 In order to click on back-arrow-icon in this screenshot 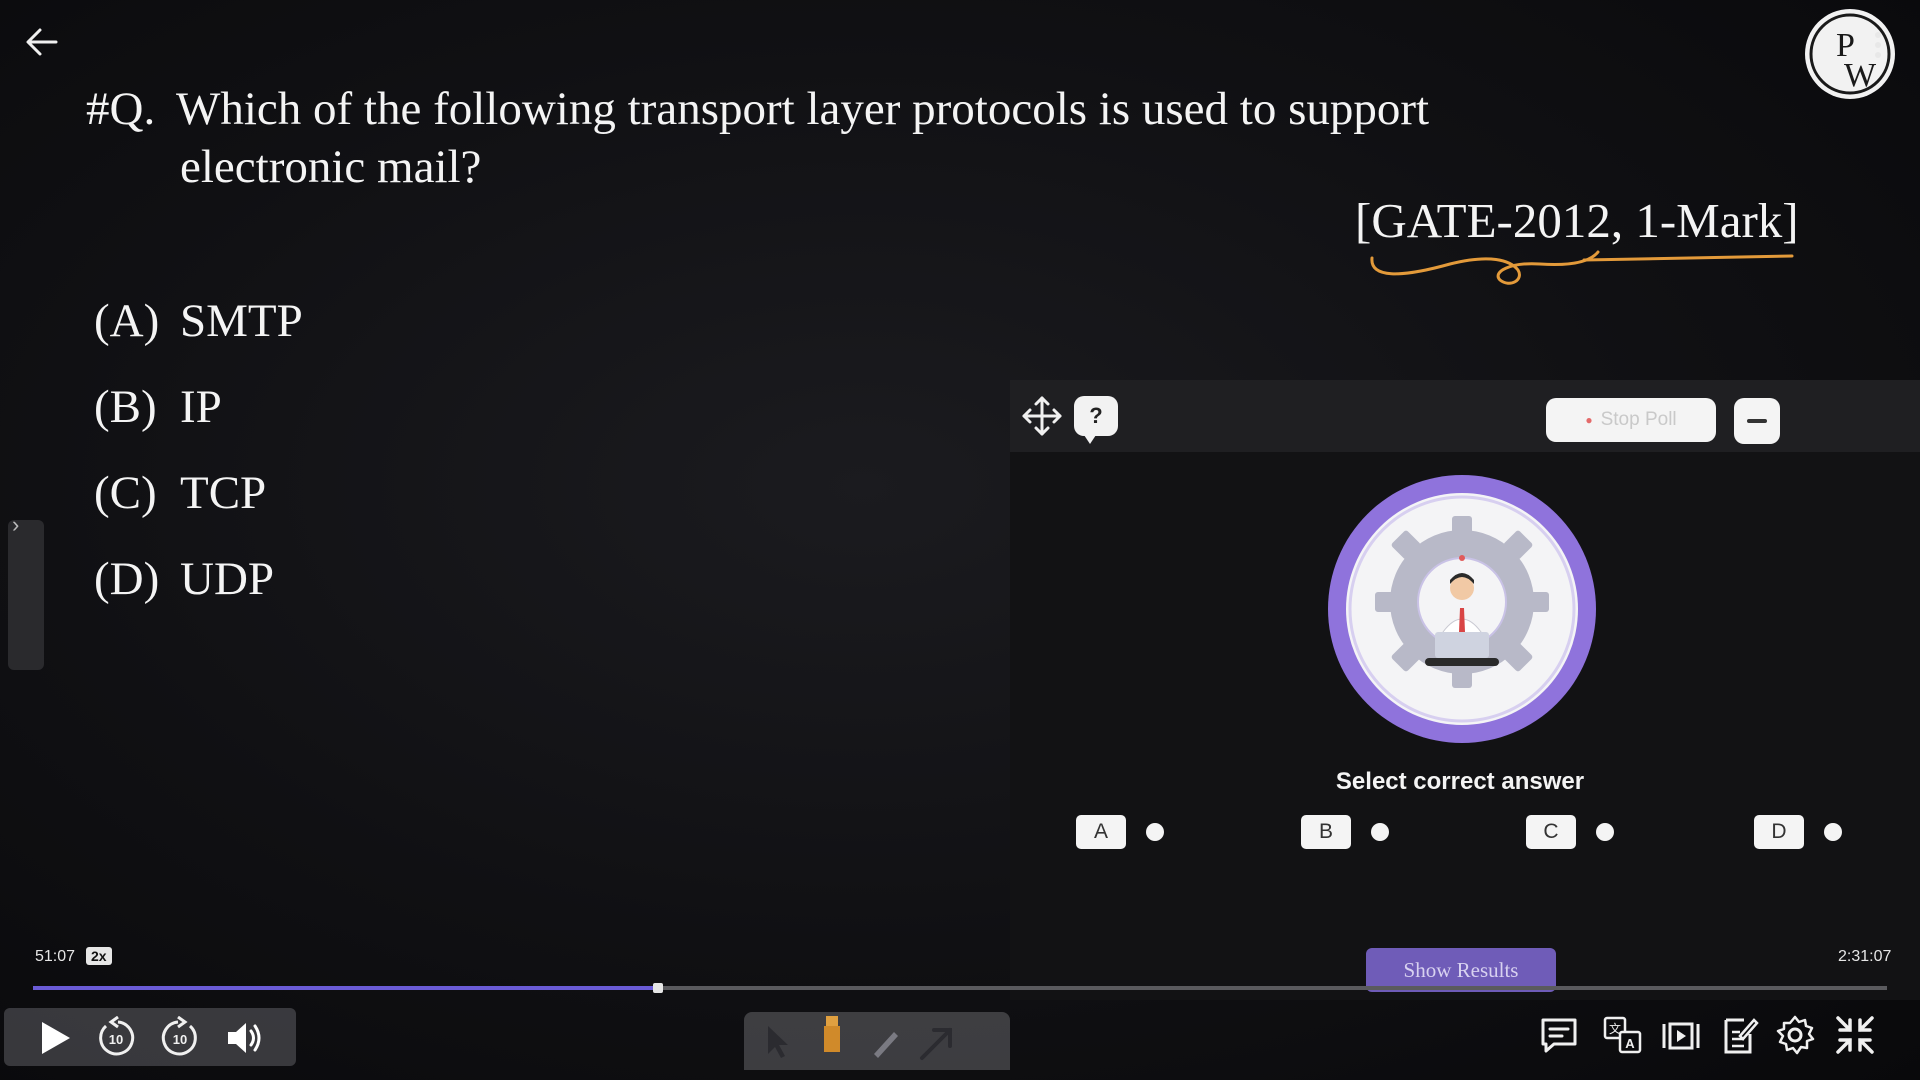, I will do `click(42, 42)`.